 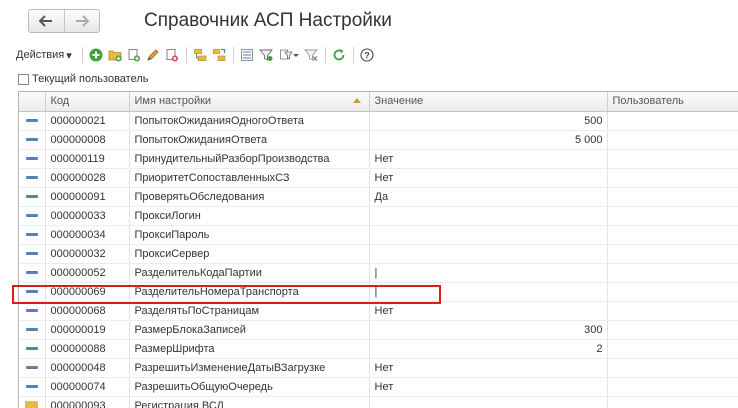 What do you see at coordinates (46, 21) in the screenshot?
I see `back-button` at bounding box center [46, 21].